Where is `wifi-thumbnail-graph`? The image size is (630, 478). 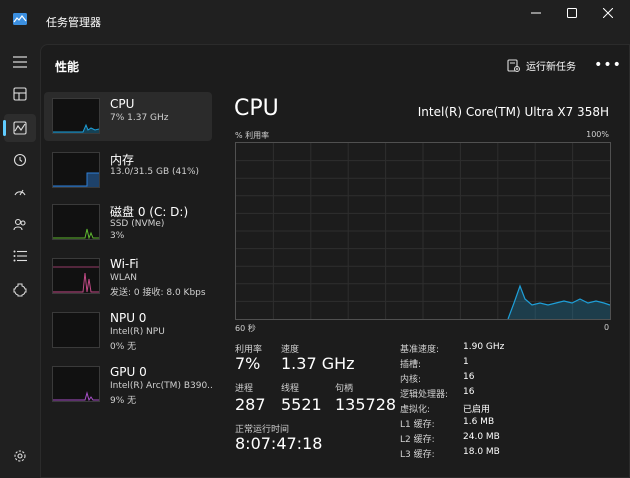
wifi-thumbnail-graph is located at coordinates (76, 276).